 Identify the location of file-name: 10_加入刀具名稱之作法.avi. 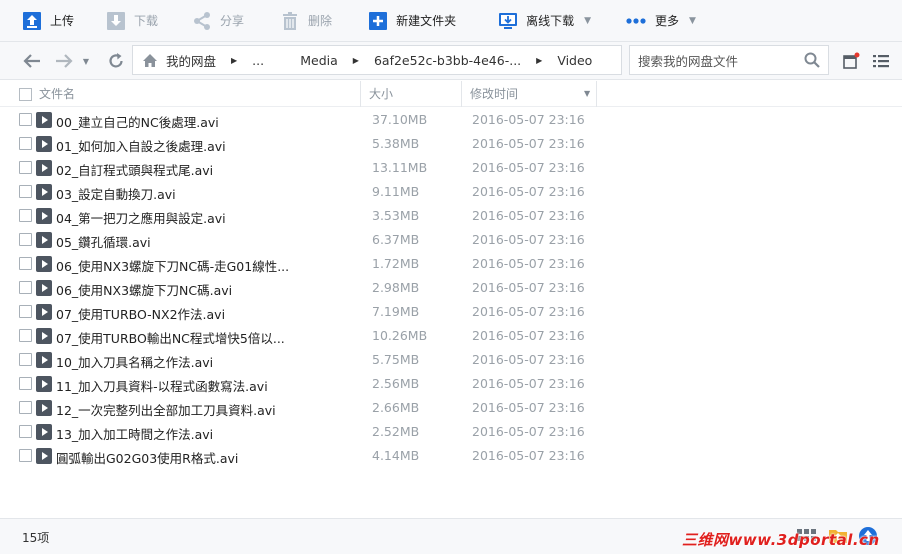
(134, 361).